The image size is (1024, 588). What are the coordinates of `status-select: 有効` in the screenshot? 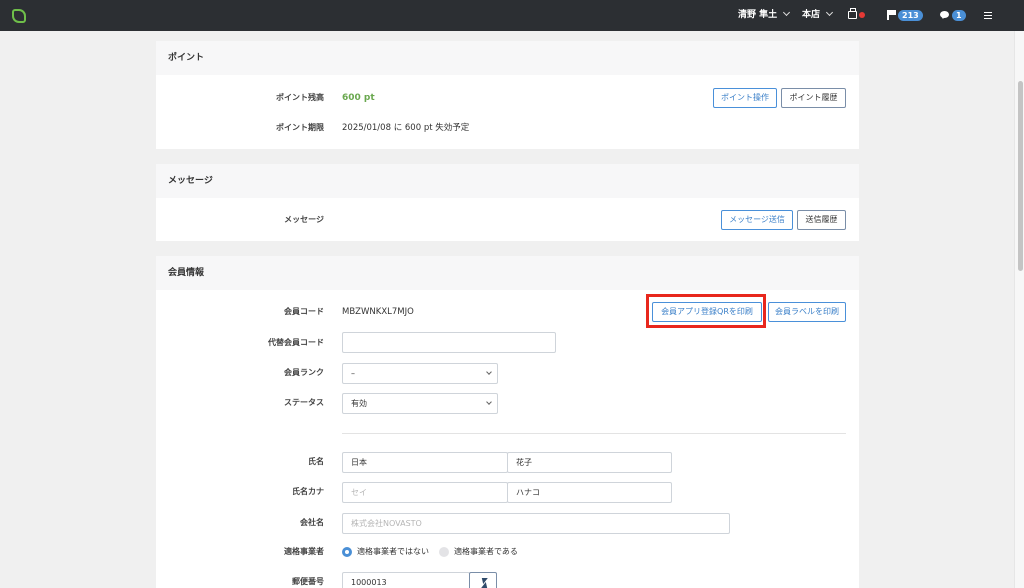 It's located at (420, 403).